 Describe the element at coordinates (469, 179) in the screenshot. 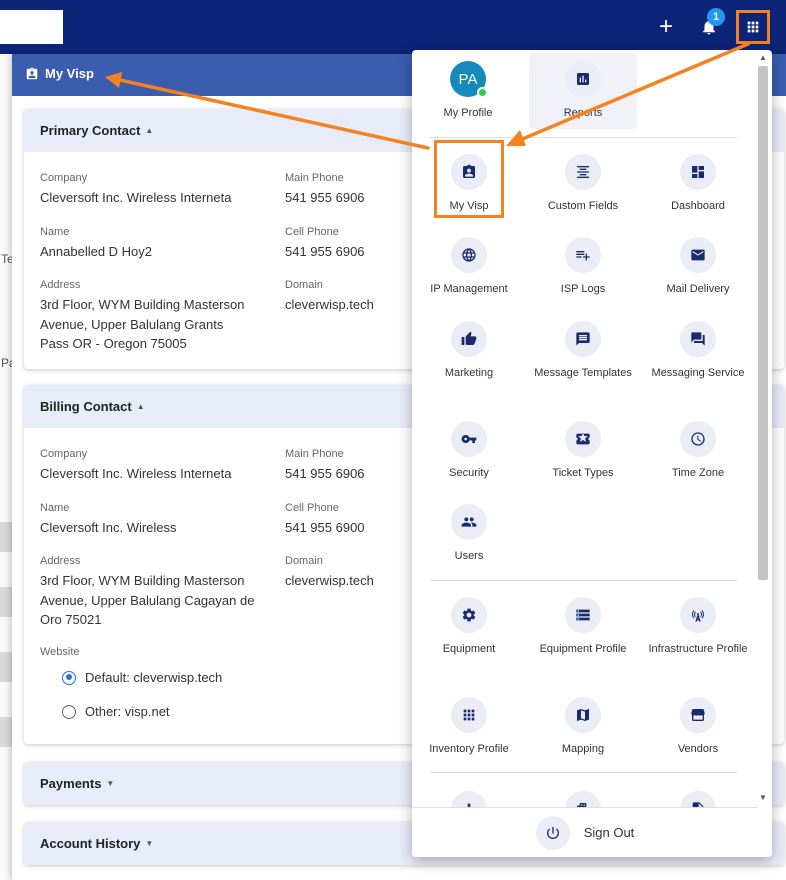

I see `highlight-box` at that location.